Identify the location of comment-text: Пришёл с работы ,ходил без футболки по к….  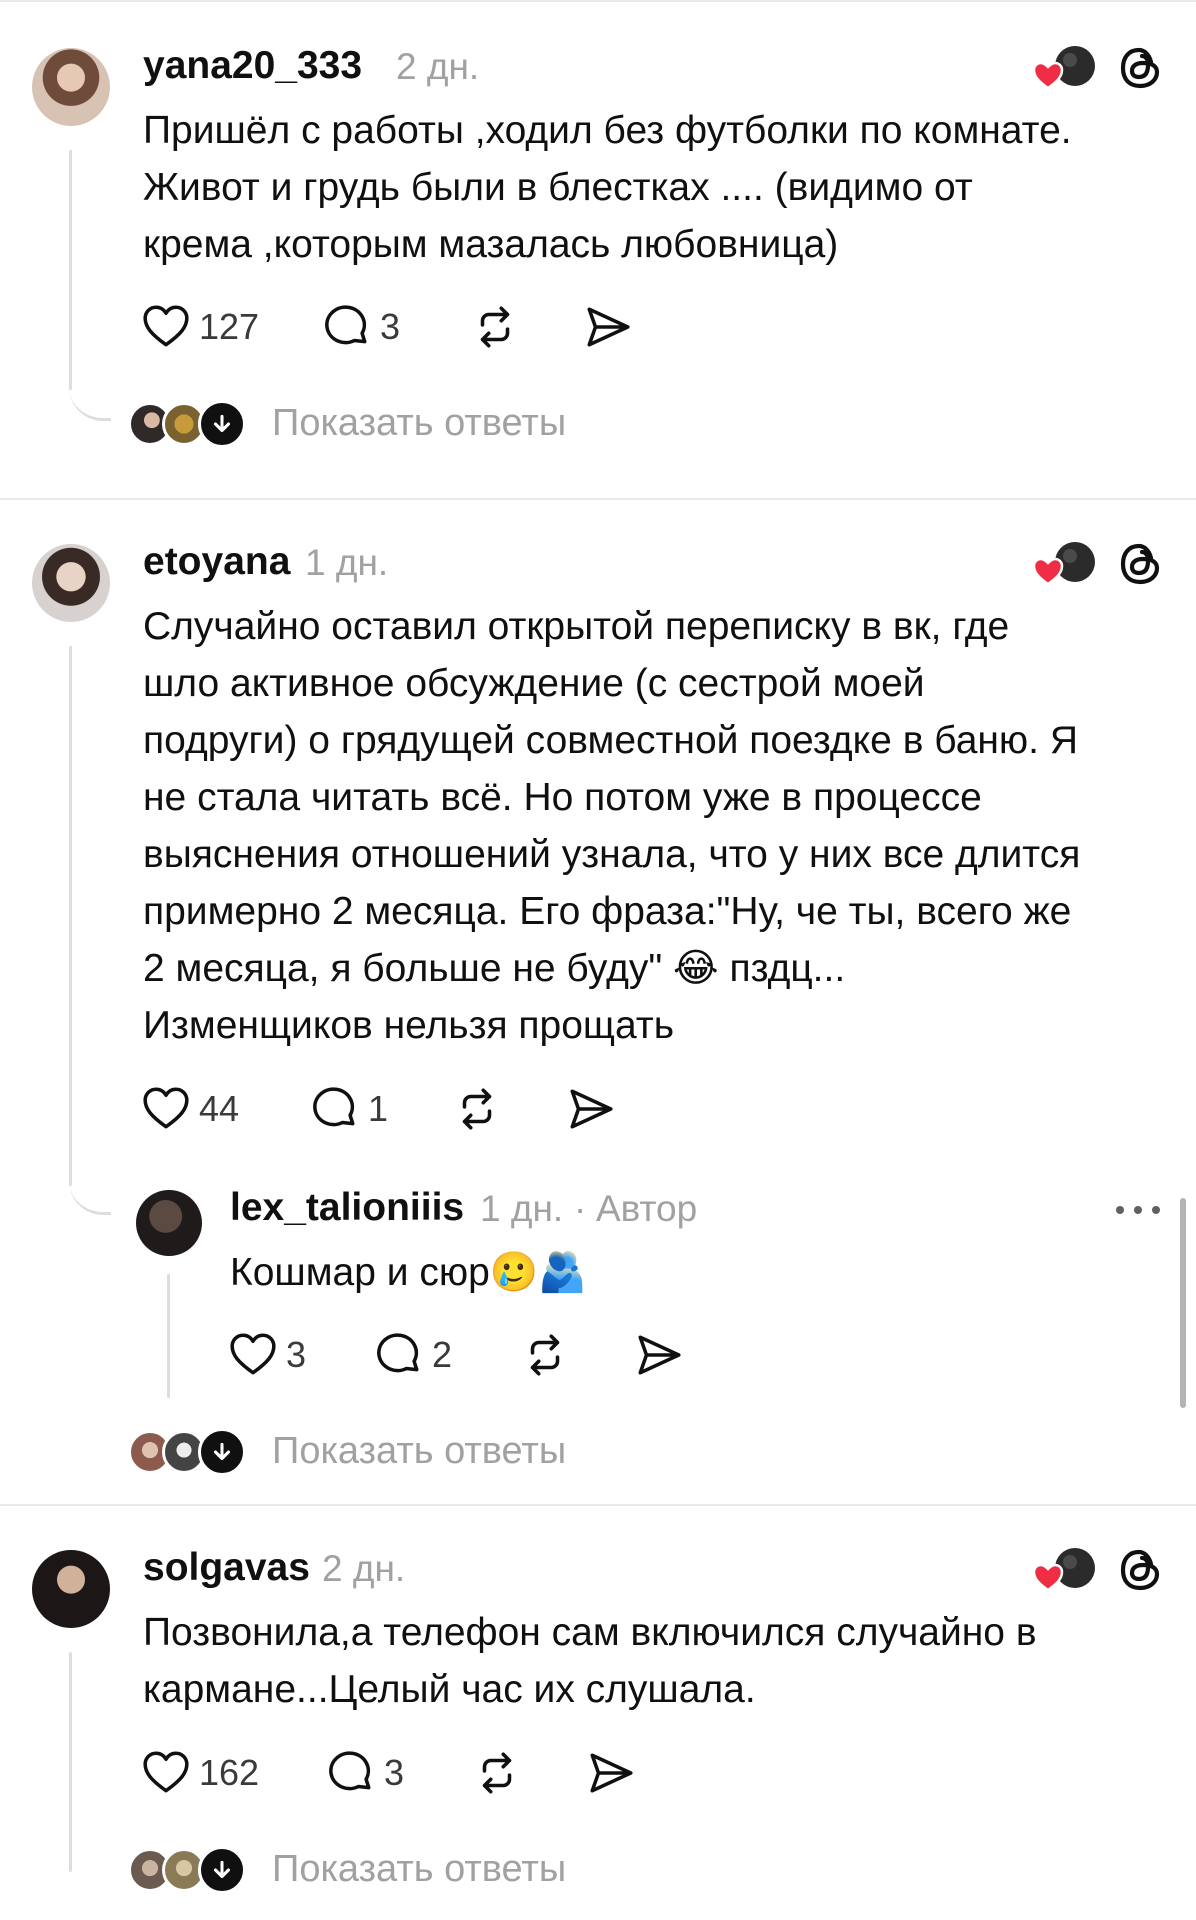
(607, 187).